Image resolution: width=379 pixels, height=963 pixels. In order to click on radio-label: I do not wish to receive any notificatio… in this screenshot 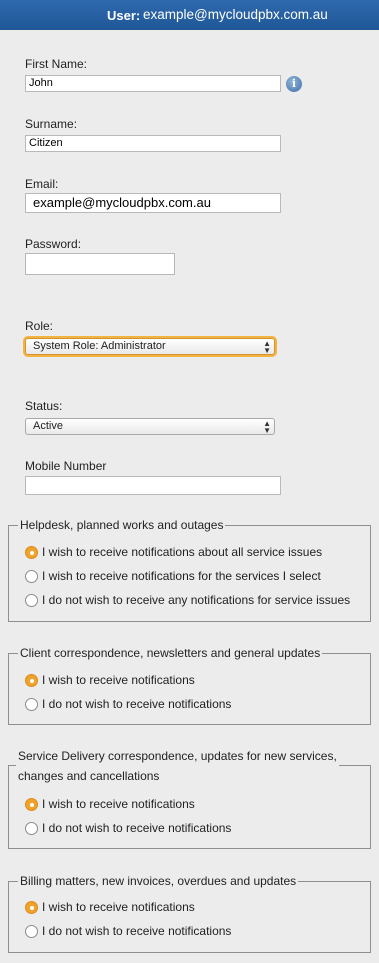, I will do `click(196, 600)`.